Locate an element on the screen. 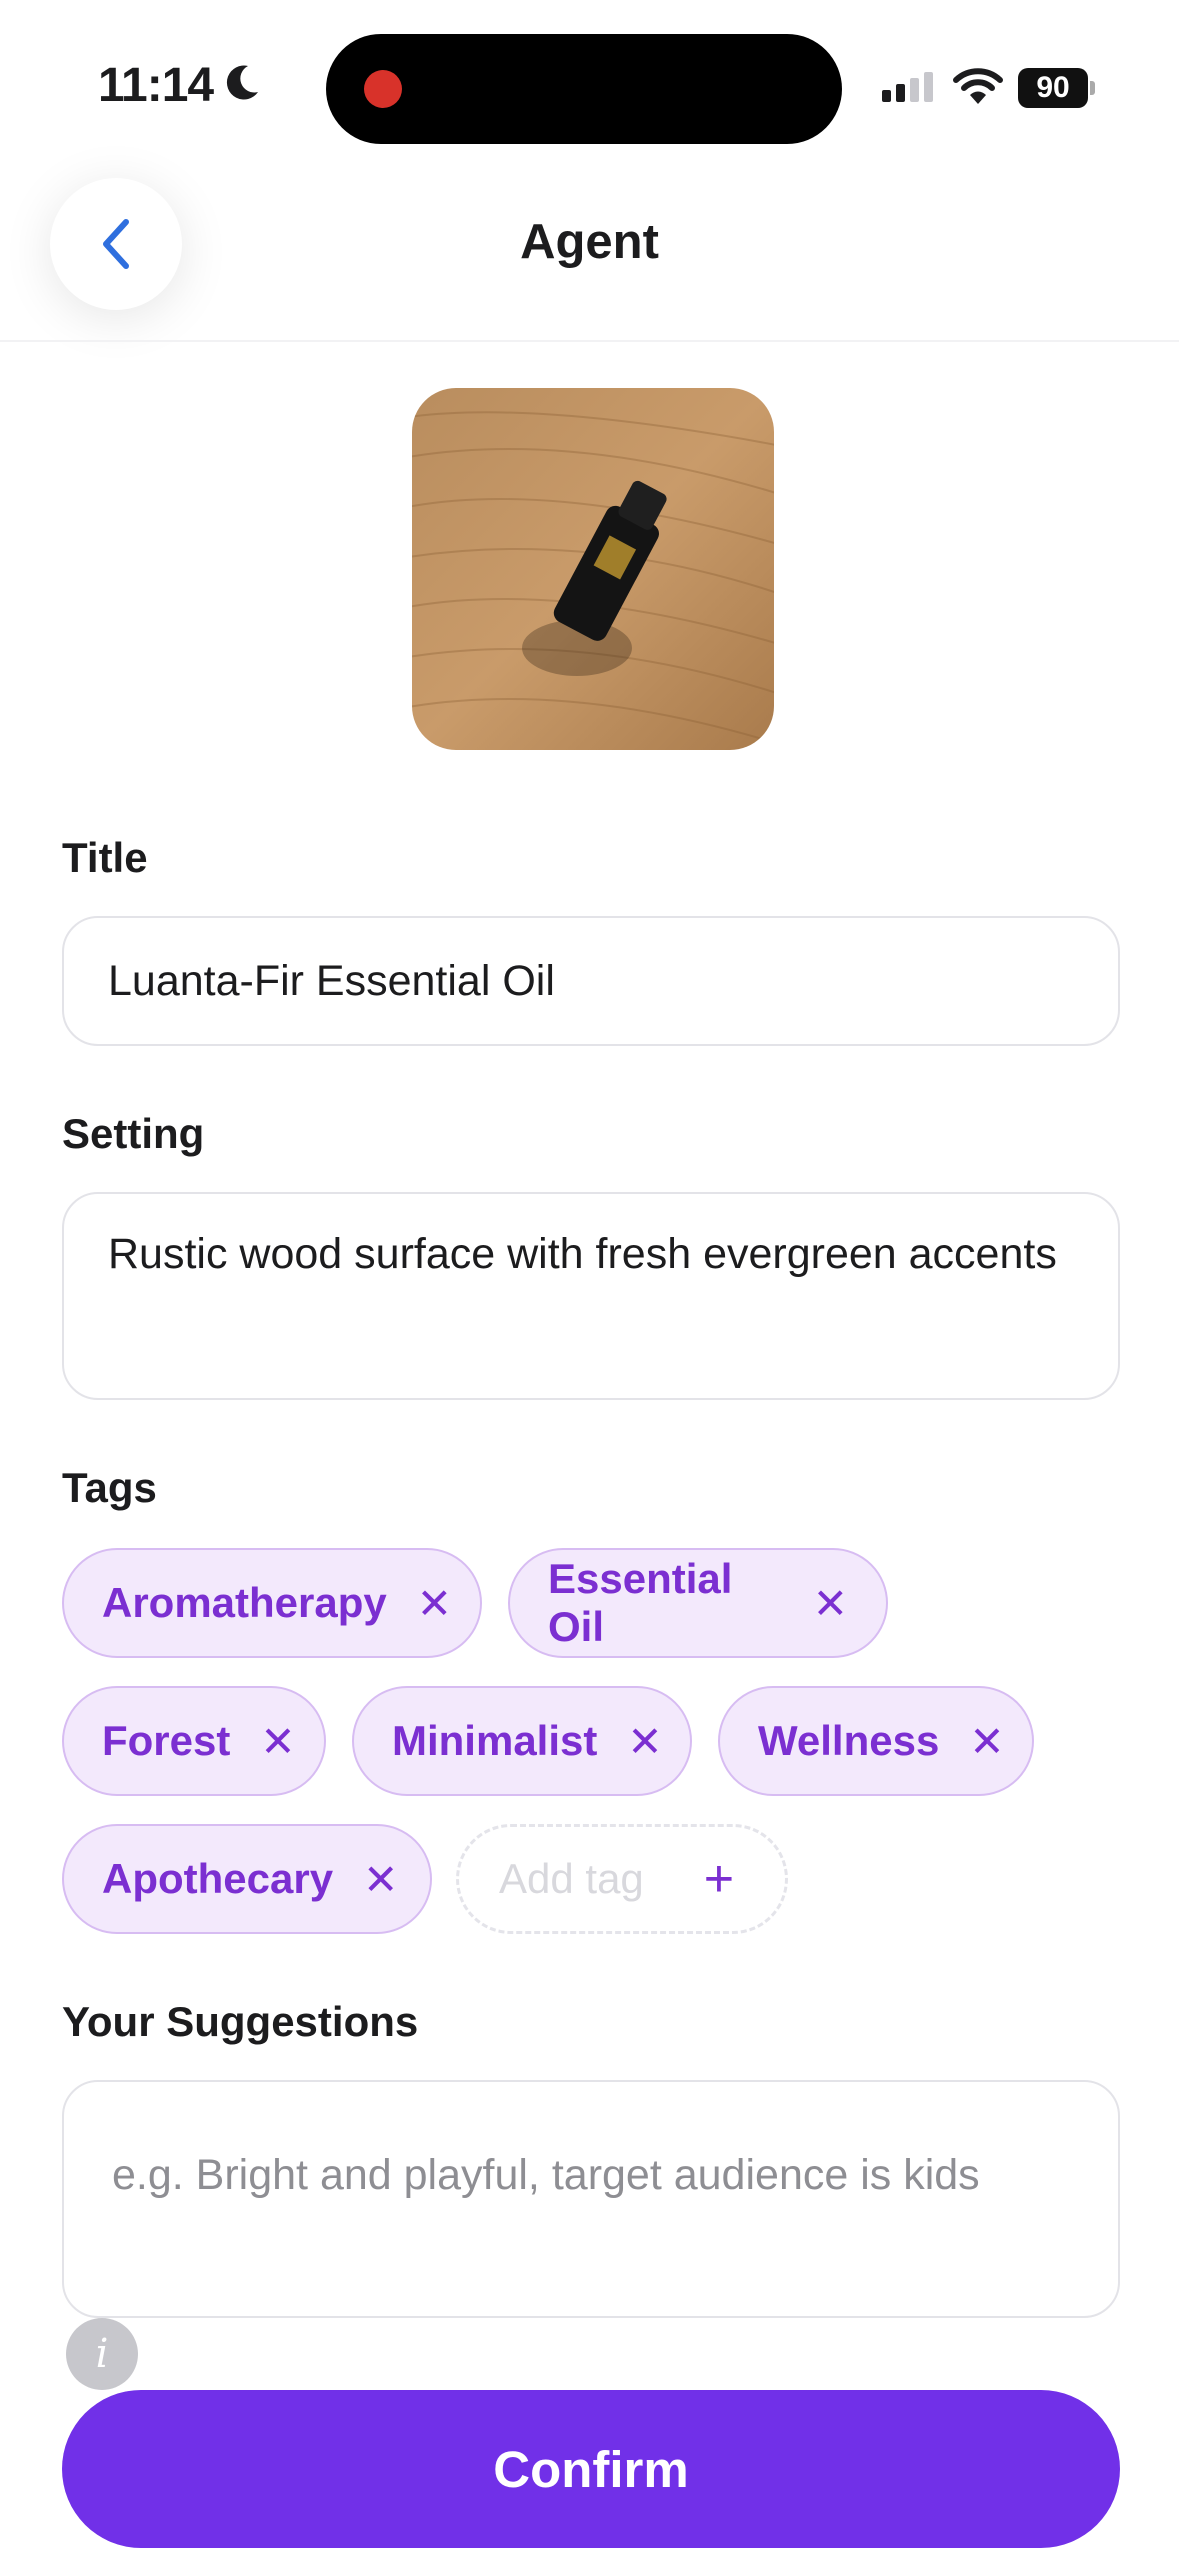  battery-icon: 90 is located at coordinates (1057, 88).